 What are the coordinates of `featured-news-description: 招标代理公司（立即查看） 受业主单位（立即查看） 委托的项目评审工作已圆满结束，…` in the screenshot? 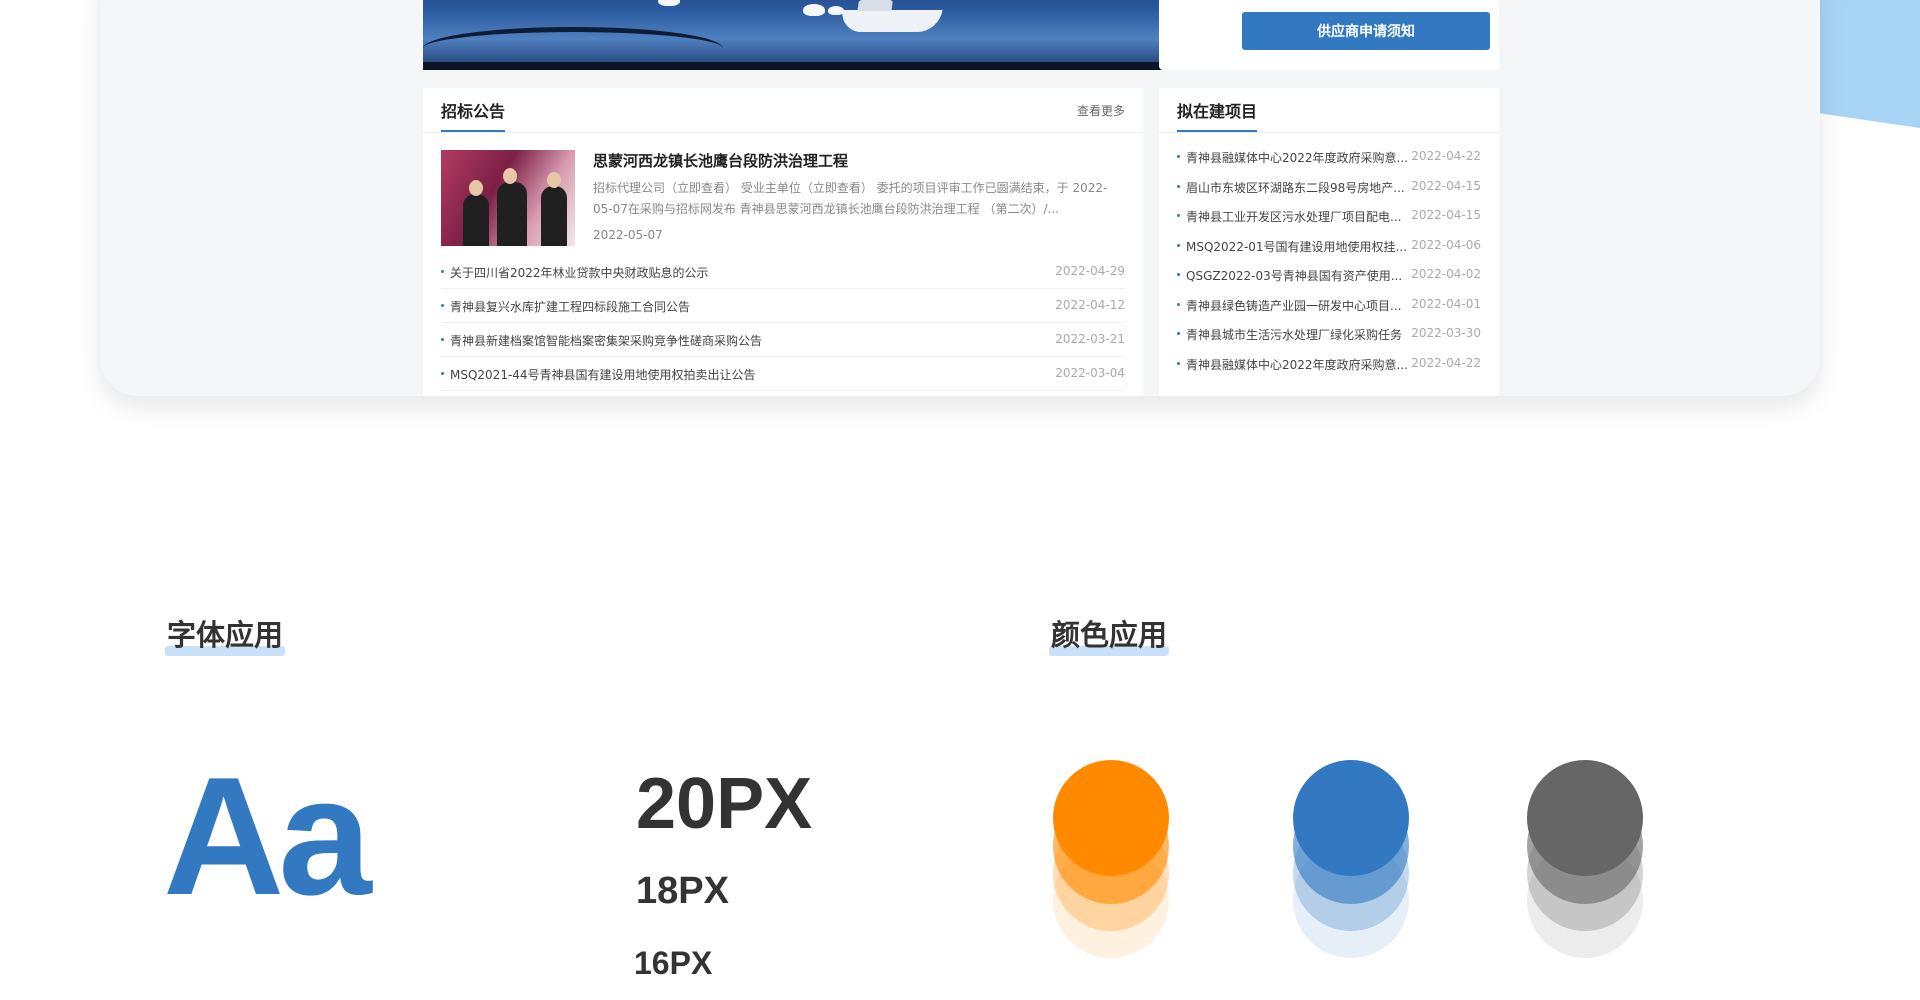 It's located at (850, 198).